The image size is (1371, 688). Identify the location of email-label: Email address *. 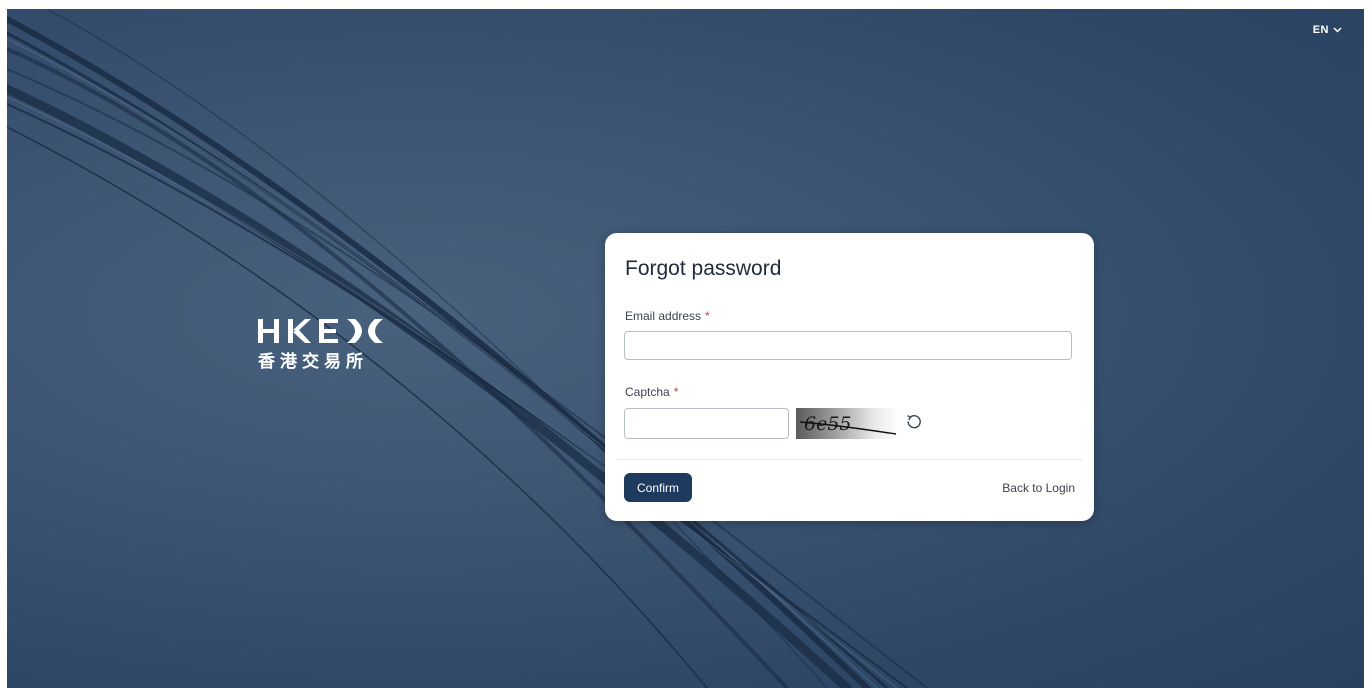
(667, 316).